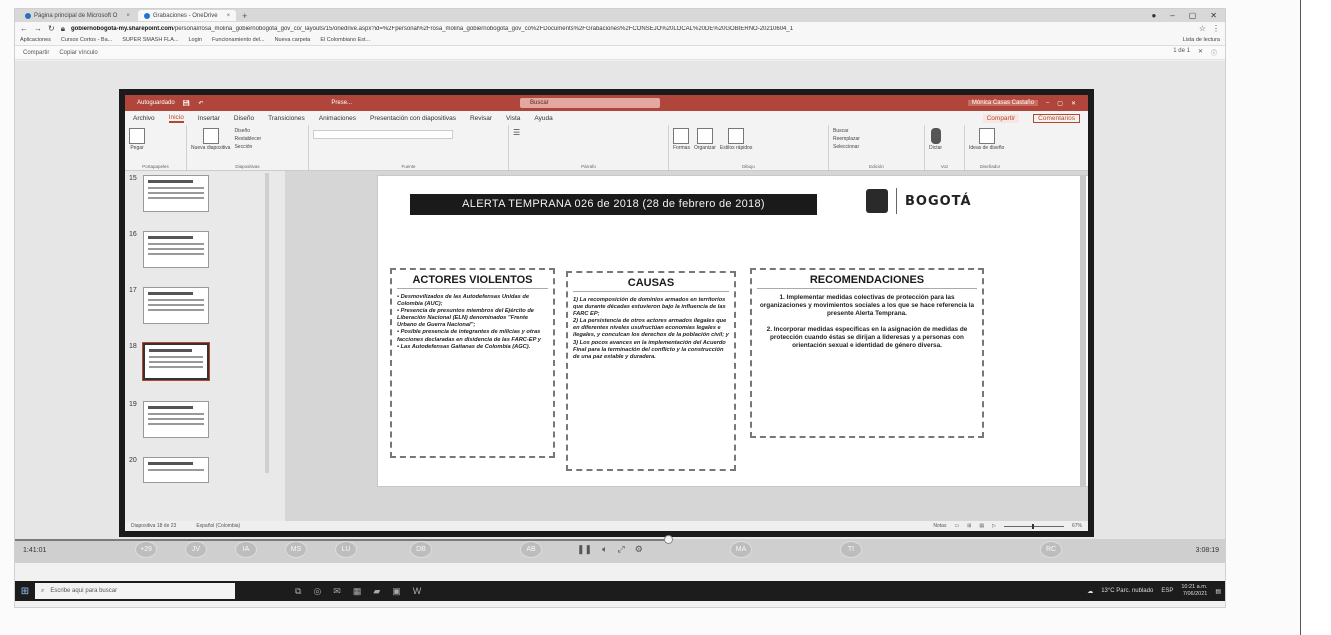 Image resolution: width=1331 pixels, height=635 pixels. What do you see at coordinates (383, 134) in the screenshot?
I see `font-name-select` at bounding box center [383, 134].